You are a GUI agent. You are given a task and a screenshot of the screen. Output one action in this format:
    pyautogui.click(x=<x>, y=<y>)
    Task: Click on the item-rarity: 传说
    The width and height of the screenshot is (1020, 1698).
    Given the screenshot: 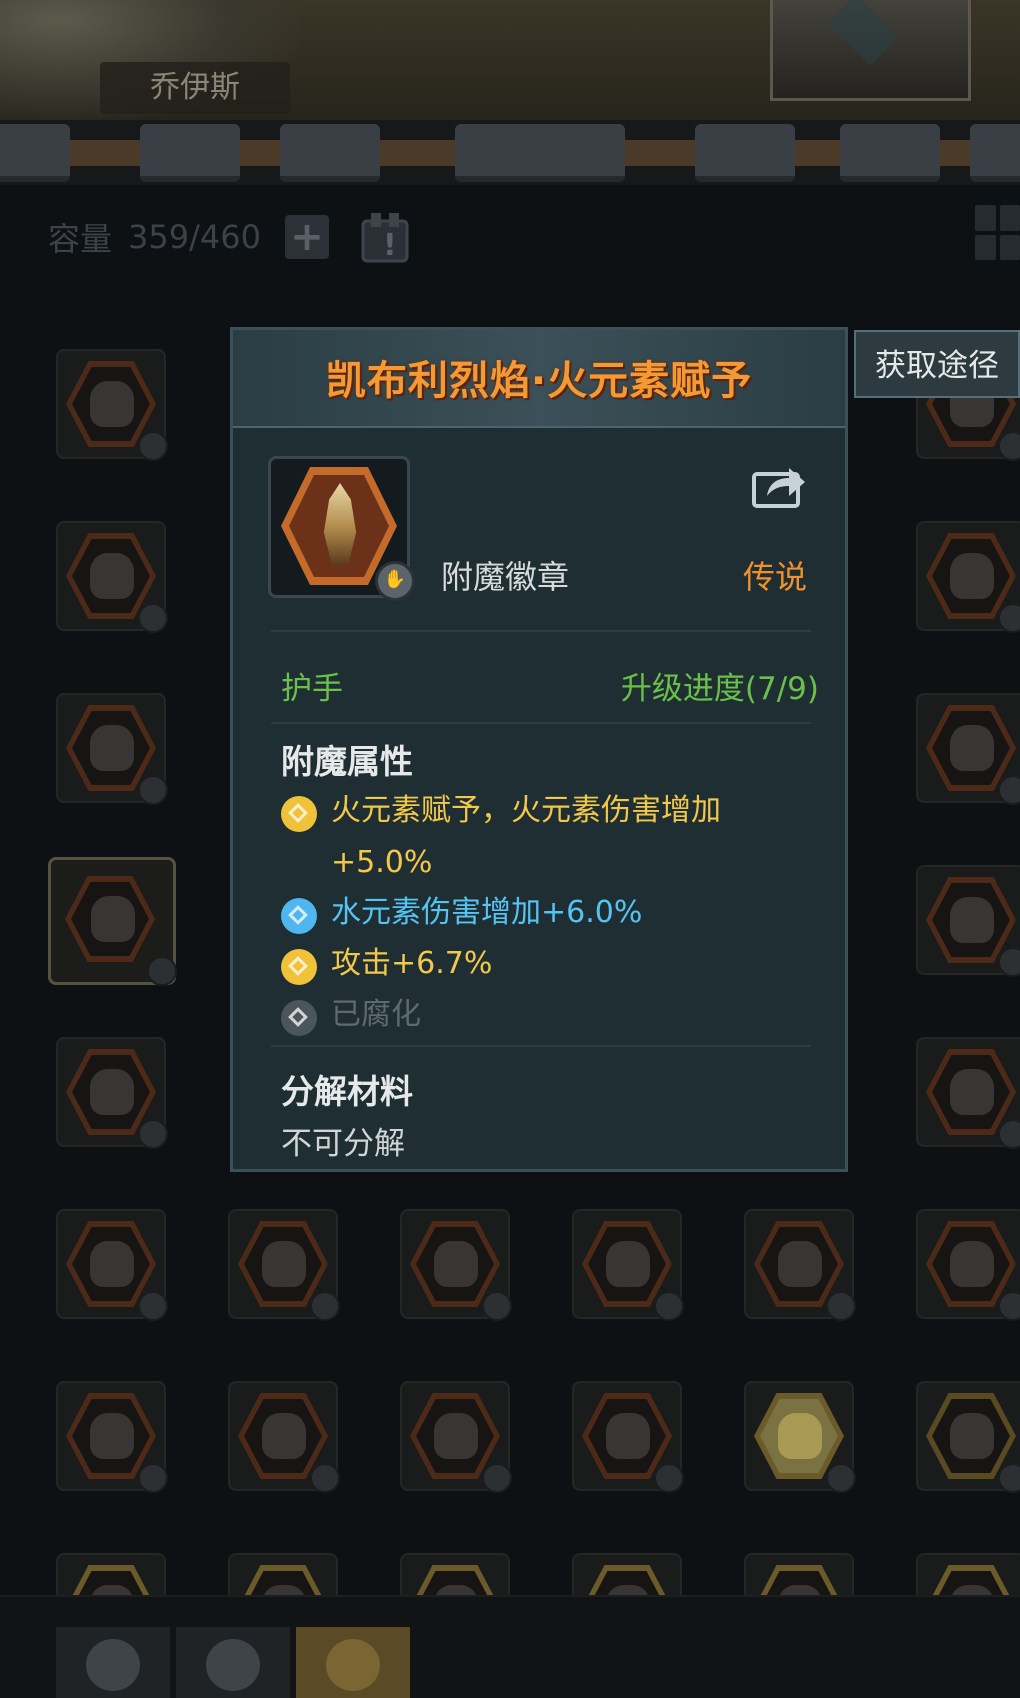 What is the action you would take?
    pyautogui.click(x=775, y=577)
    